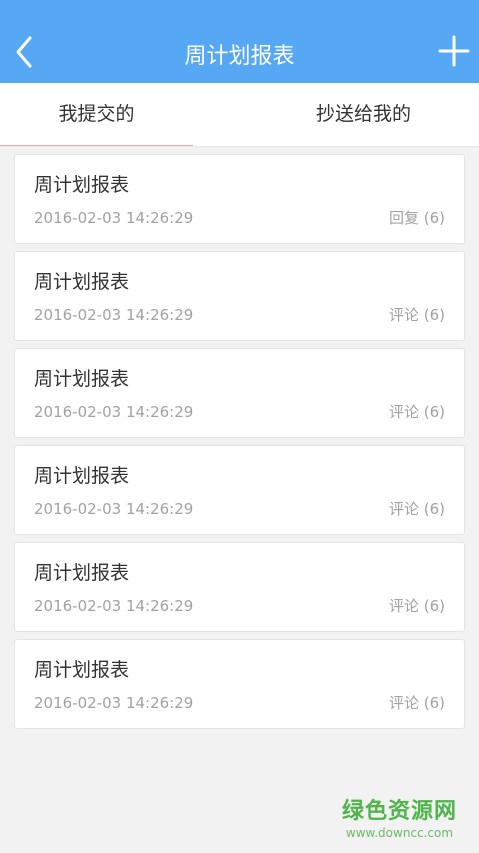  I want to click on item-reply-count: 回复 (6), so click(416, 218).